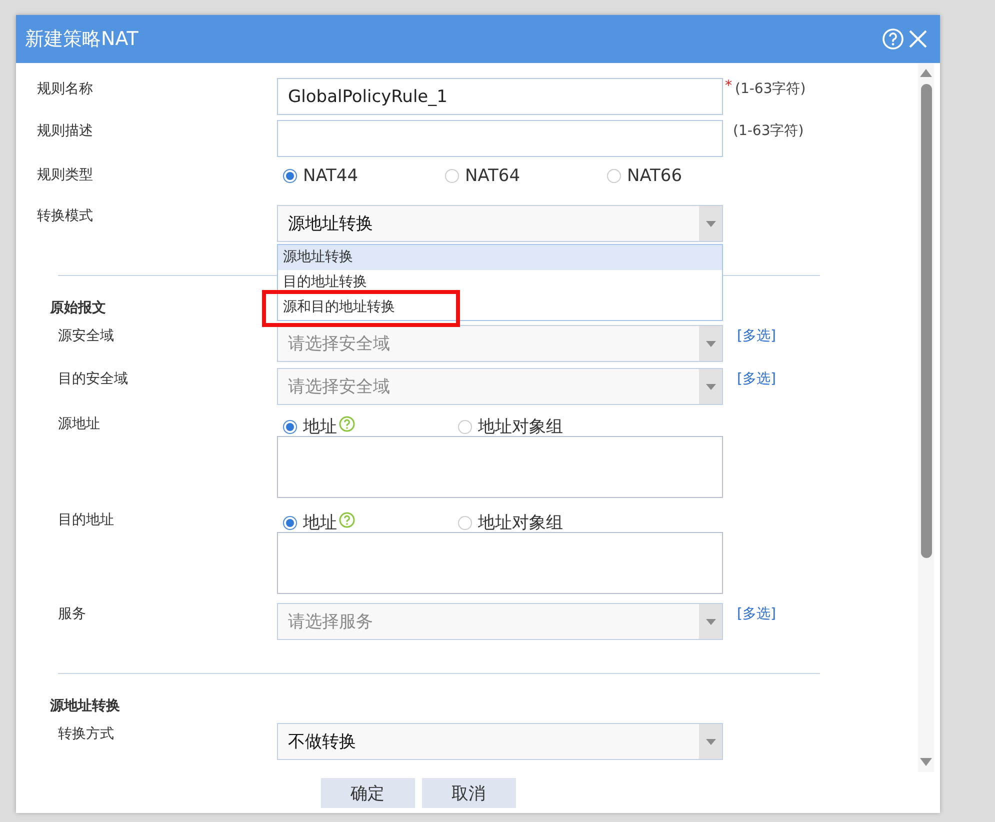 Image resolution: width=995 pixels, height=822 pixels. Describe the element at coordinates (500, 282) in the screenshot. I see `dropdown-option: 目的地址转换` at that location.